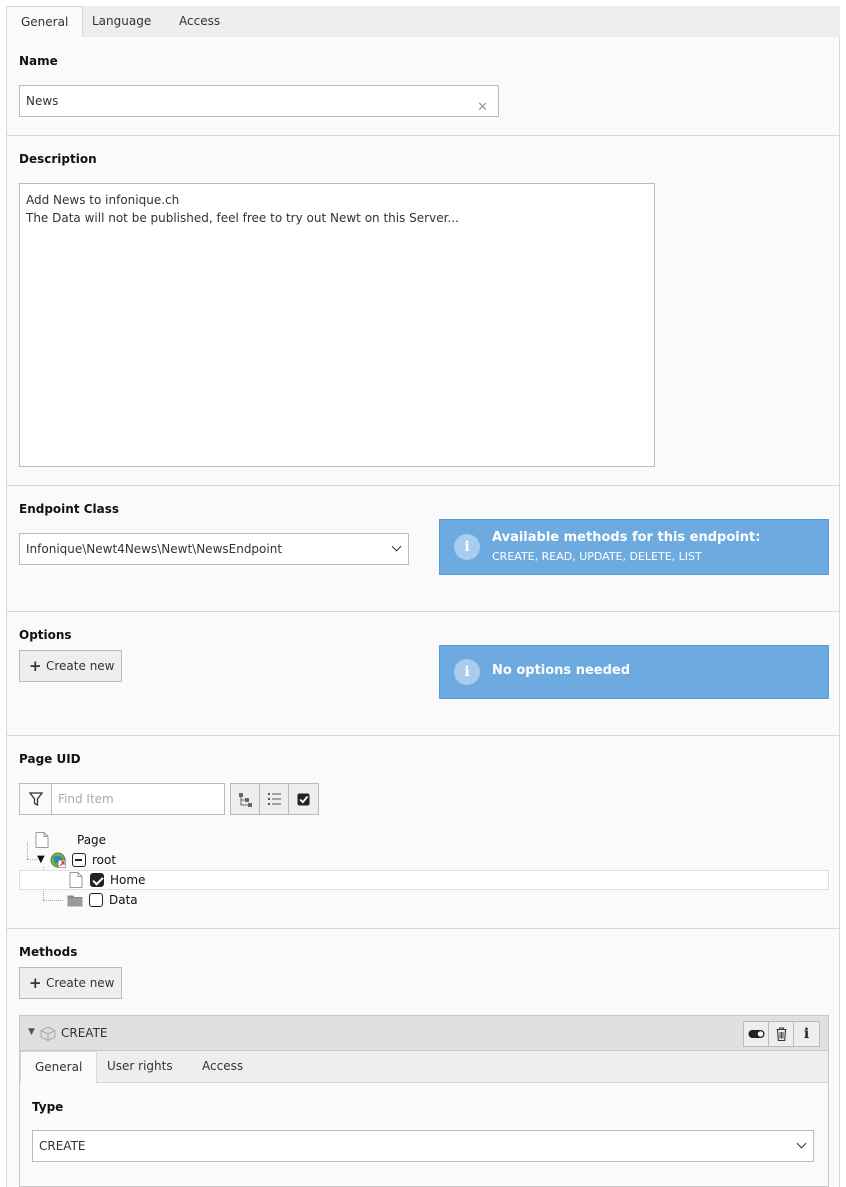 The height and width of the screenshot is (1187, 846). I want to click on check-square-icon, so click(303, 799).